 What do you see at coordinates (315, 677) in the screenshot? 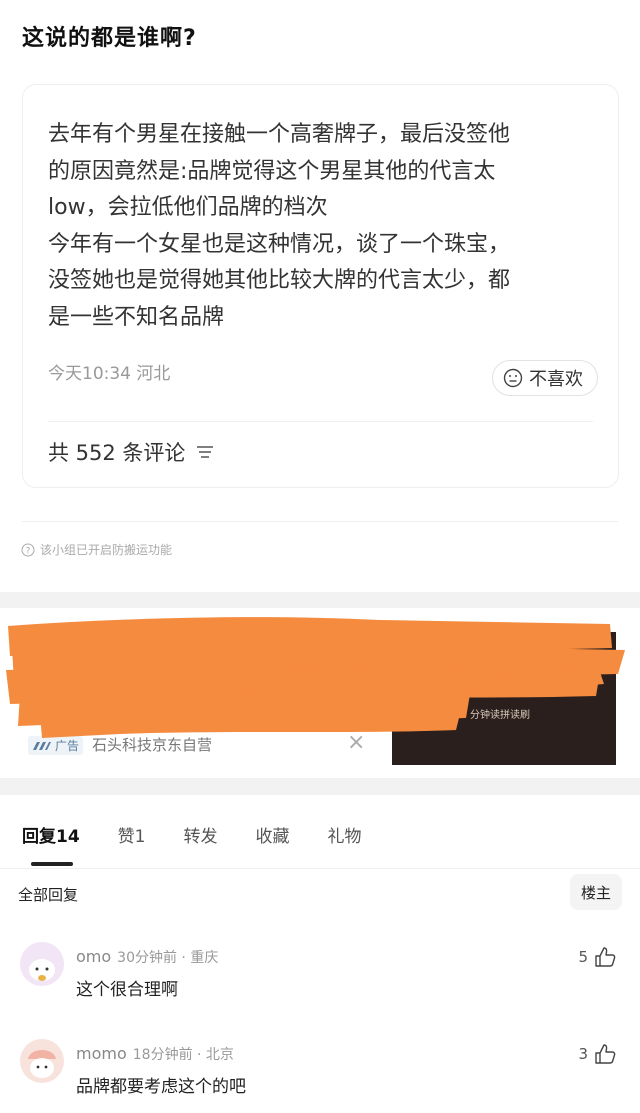
I see `redaction-scribble` at bounding box center [315, 677].